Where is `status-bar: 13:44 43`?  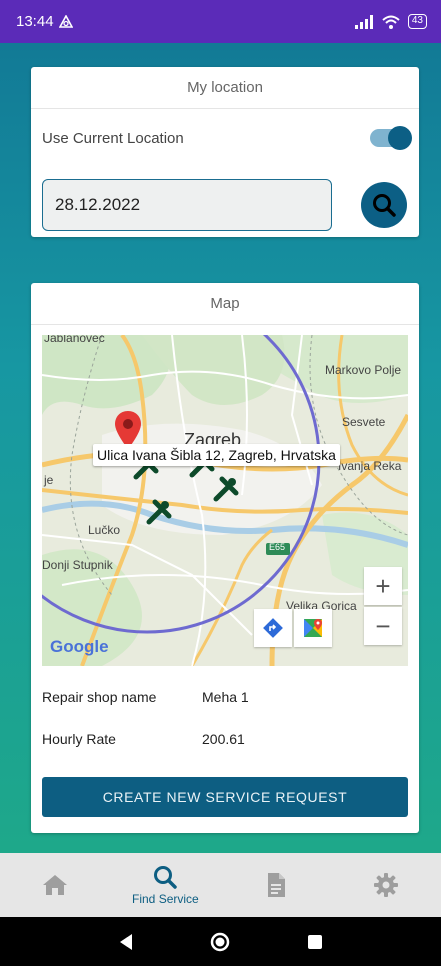
status-bar: 13:44 43 is located at coordinates (220, 21).